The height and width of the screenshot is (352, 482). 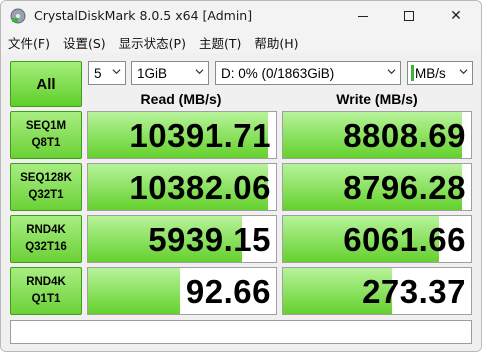 I want to click on write-value: 273.37, so click(x=414, y=291).